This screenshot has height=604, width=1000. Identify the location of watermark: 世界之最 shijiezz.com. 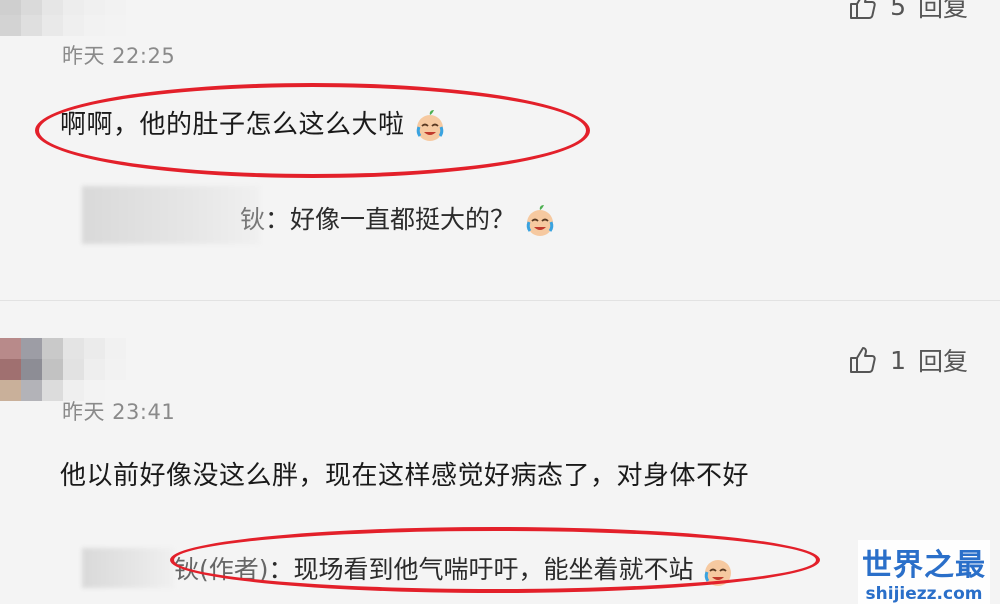
(924, 572).